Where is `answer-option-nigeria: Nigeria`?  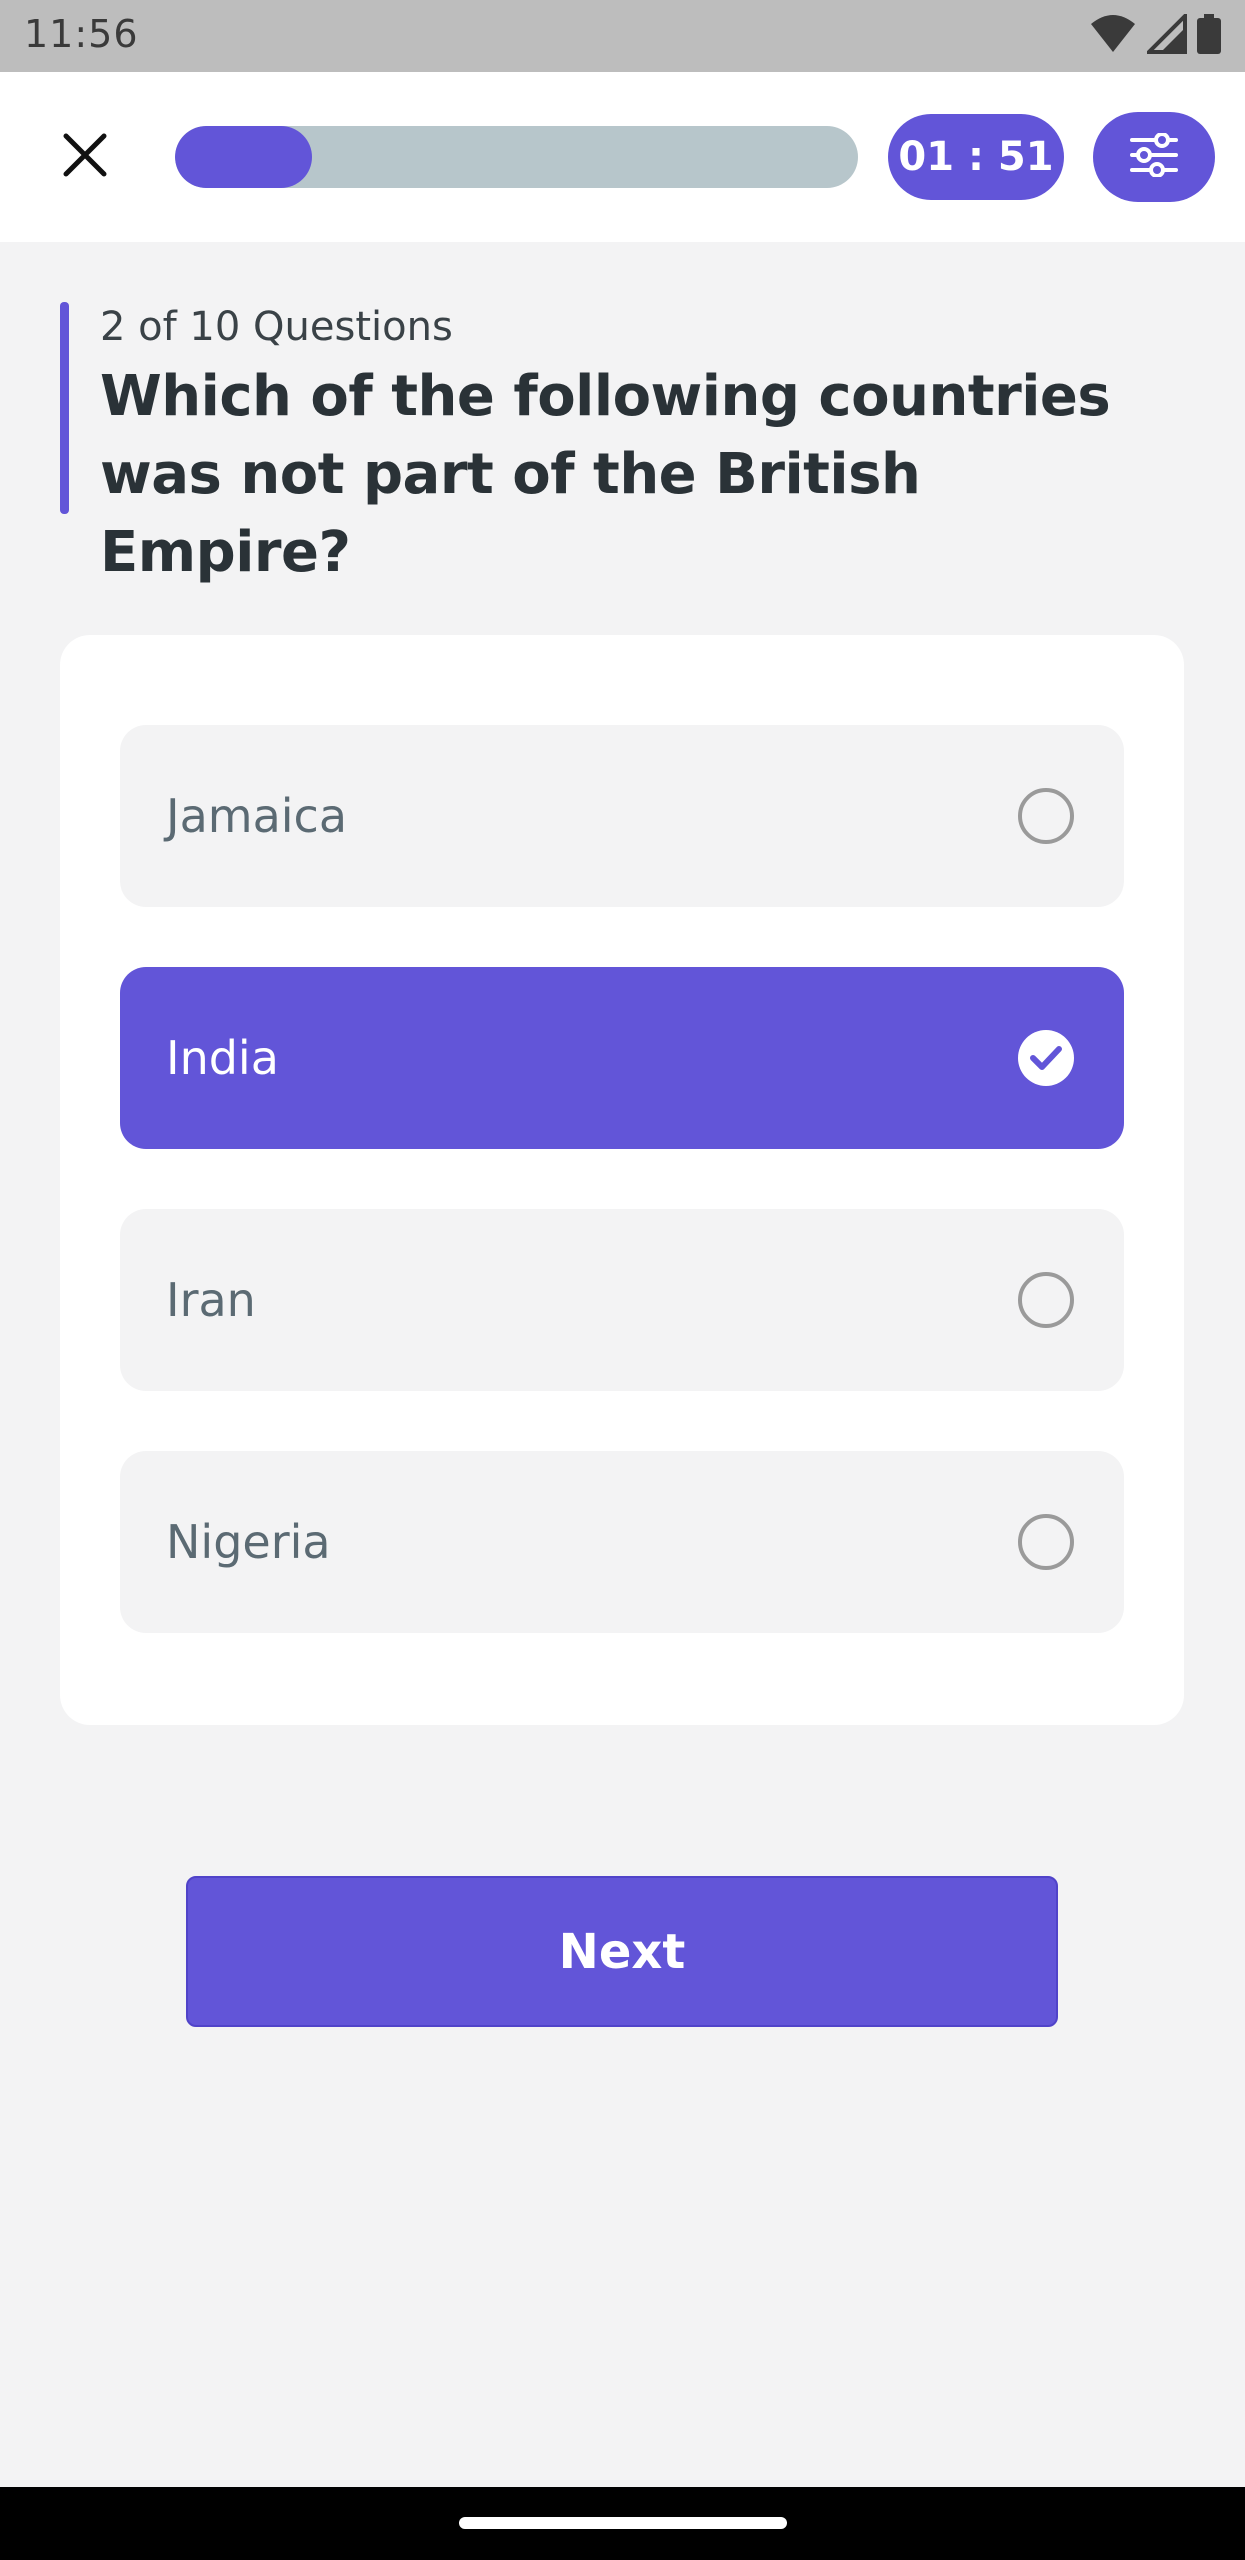 answer-option-nigeria: Nigeria is located at coordinates (622, 1542).